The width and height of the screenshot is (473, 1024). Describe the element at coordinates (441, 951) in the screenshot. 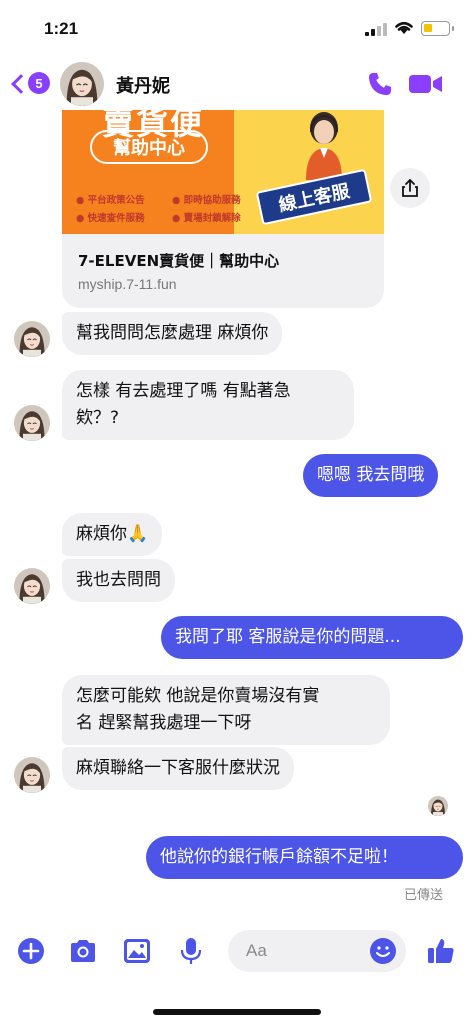

I see `thumbs-up-icon` at that location.